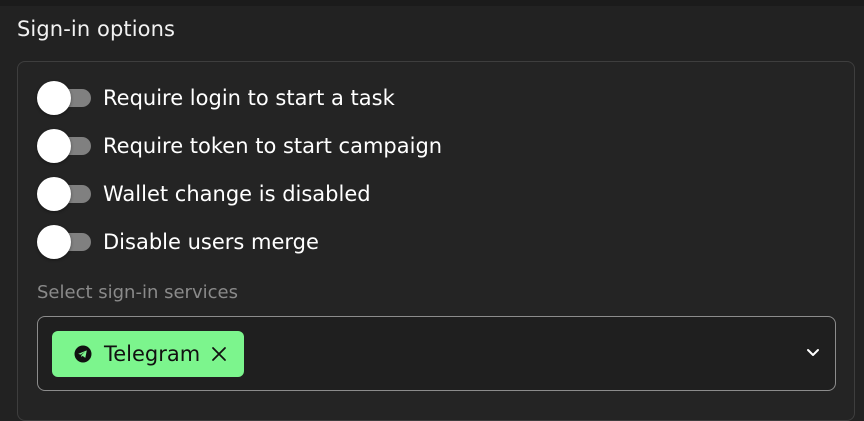 The width and height of the screenshot is (864, 421). I want to click on services-field-label: Select sign-in services, so click(137, 292).